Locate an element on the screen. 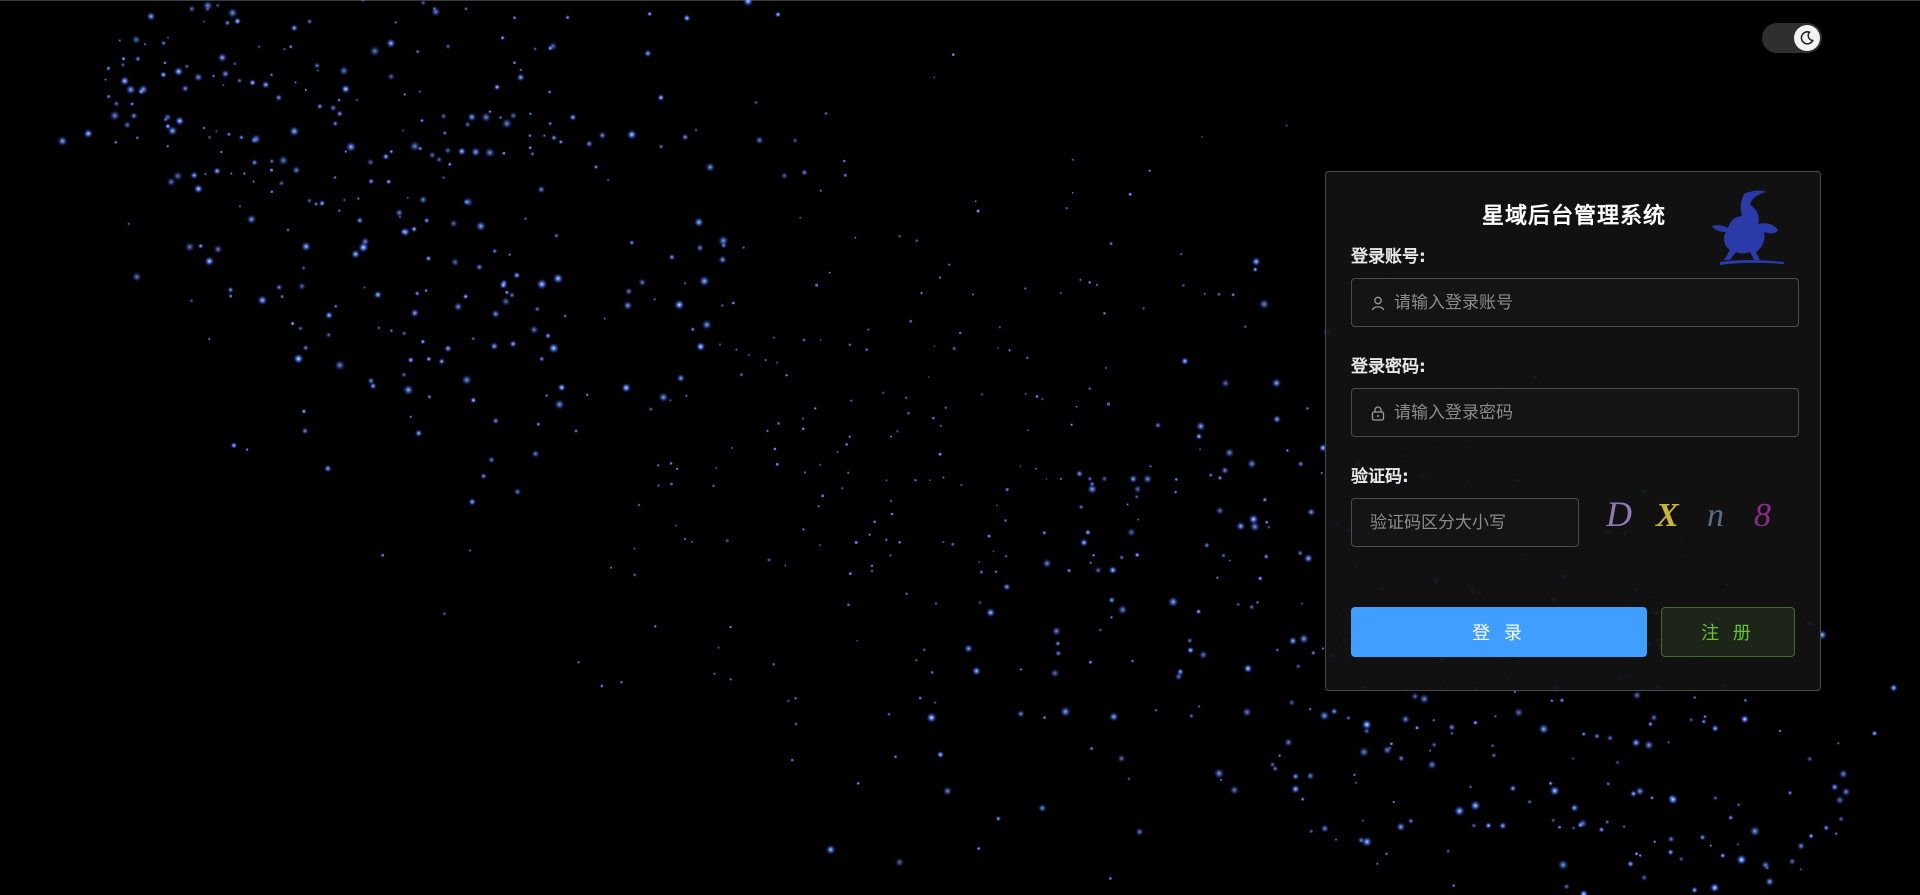 The image size is (1920, 895). user-icon is located at coordinates (1378, 303).